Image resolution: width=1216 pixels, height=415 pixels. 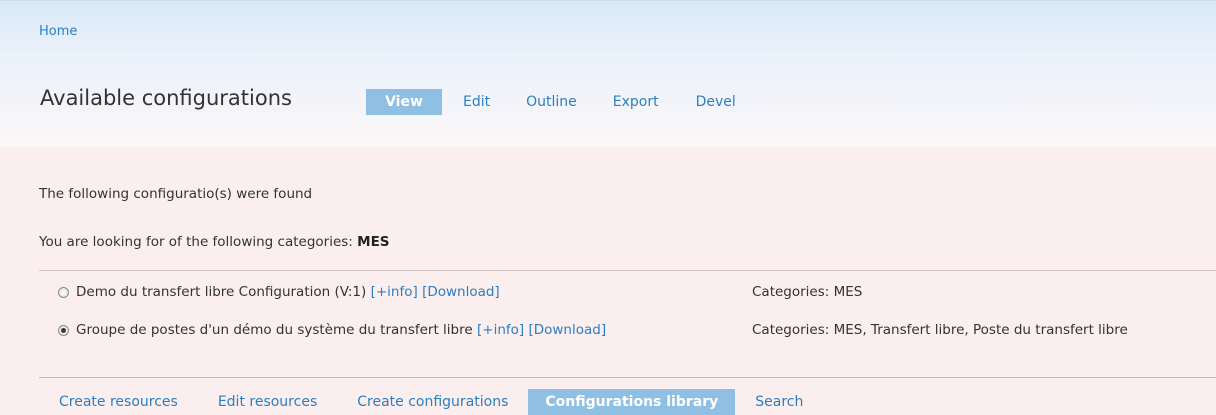 I want to click on divider, so click(x=627, y=270).